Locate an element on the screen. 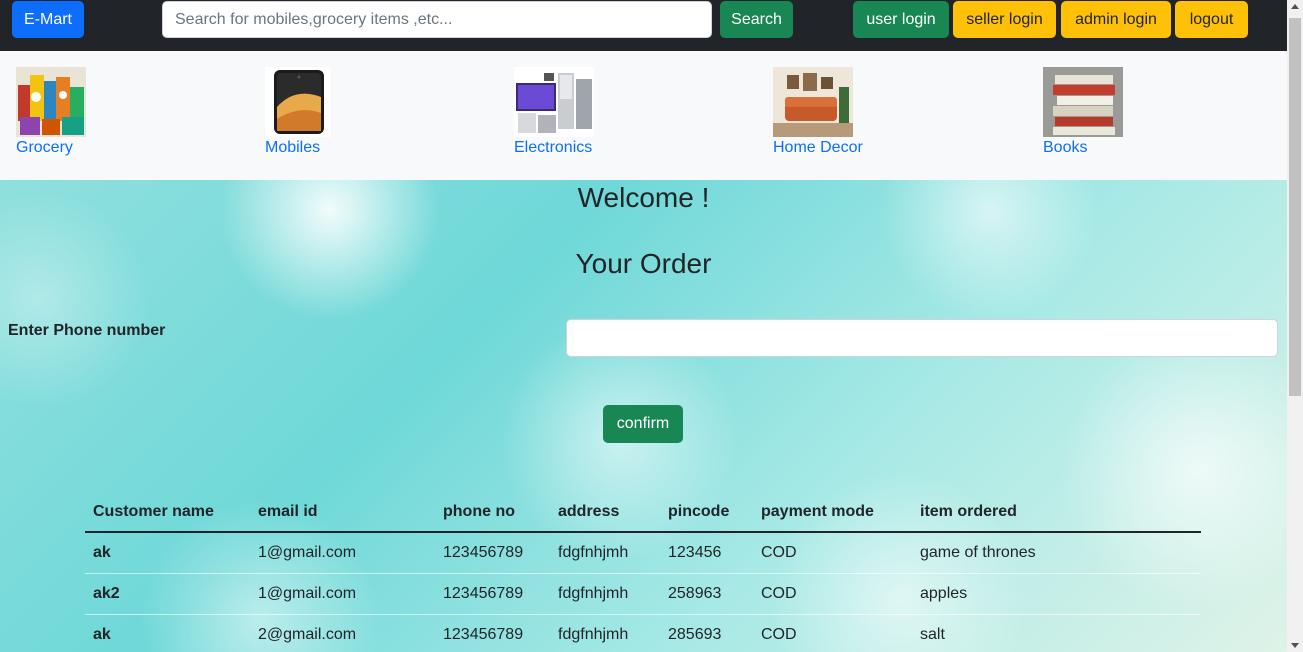 This screenshot has height=652, width=1303. category-grocery: Grocery is located at coordinates (51, 111).